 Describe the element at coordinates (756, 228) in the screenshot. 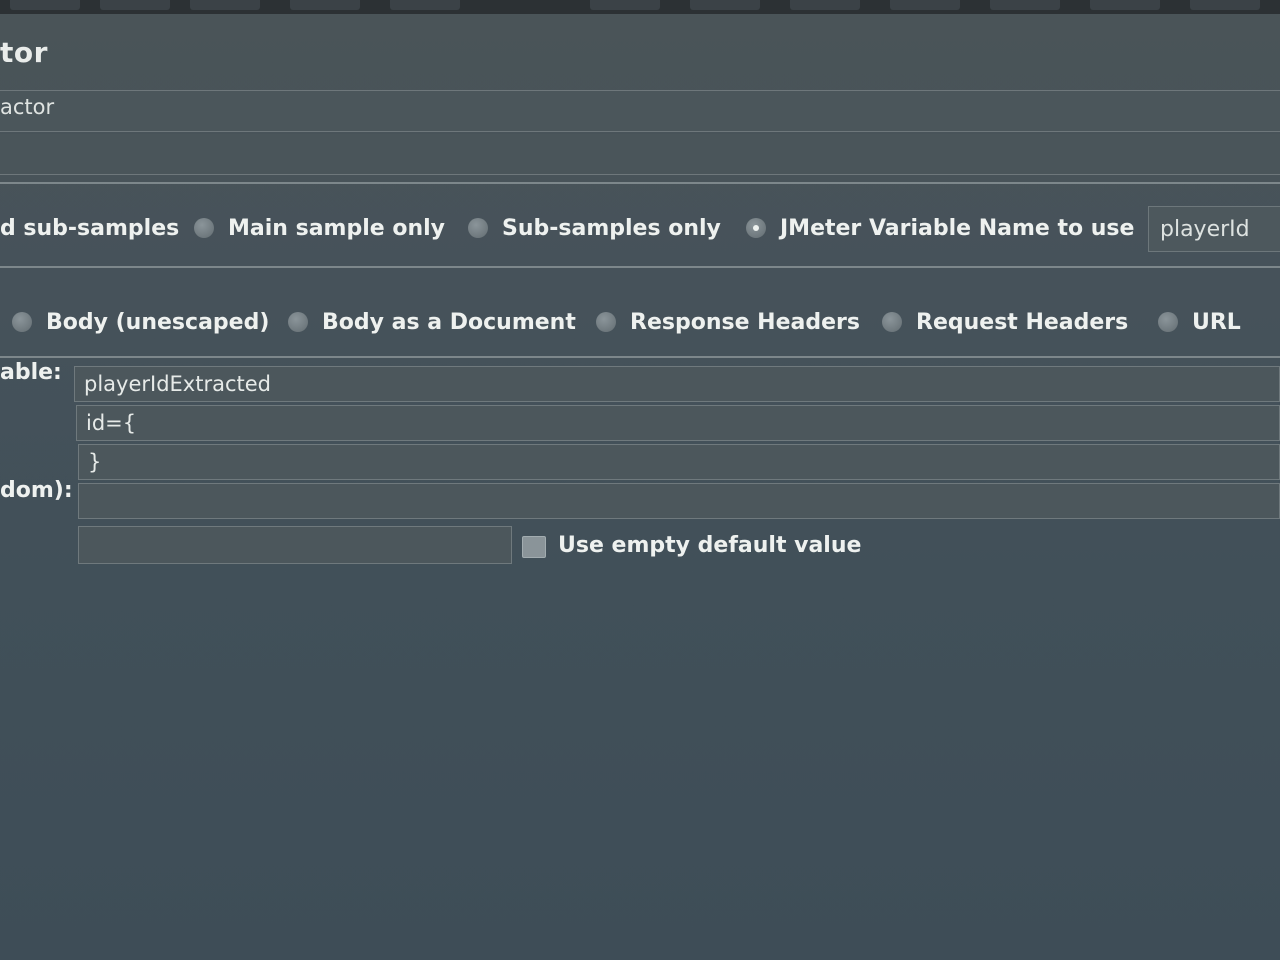

I see `radio-checked-icon` at that location.